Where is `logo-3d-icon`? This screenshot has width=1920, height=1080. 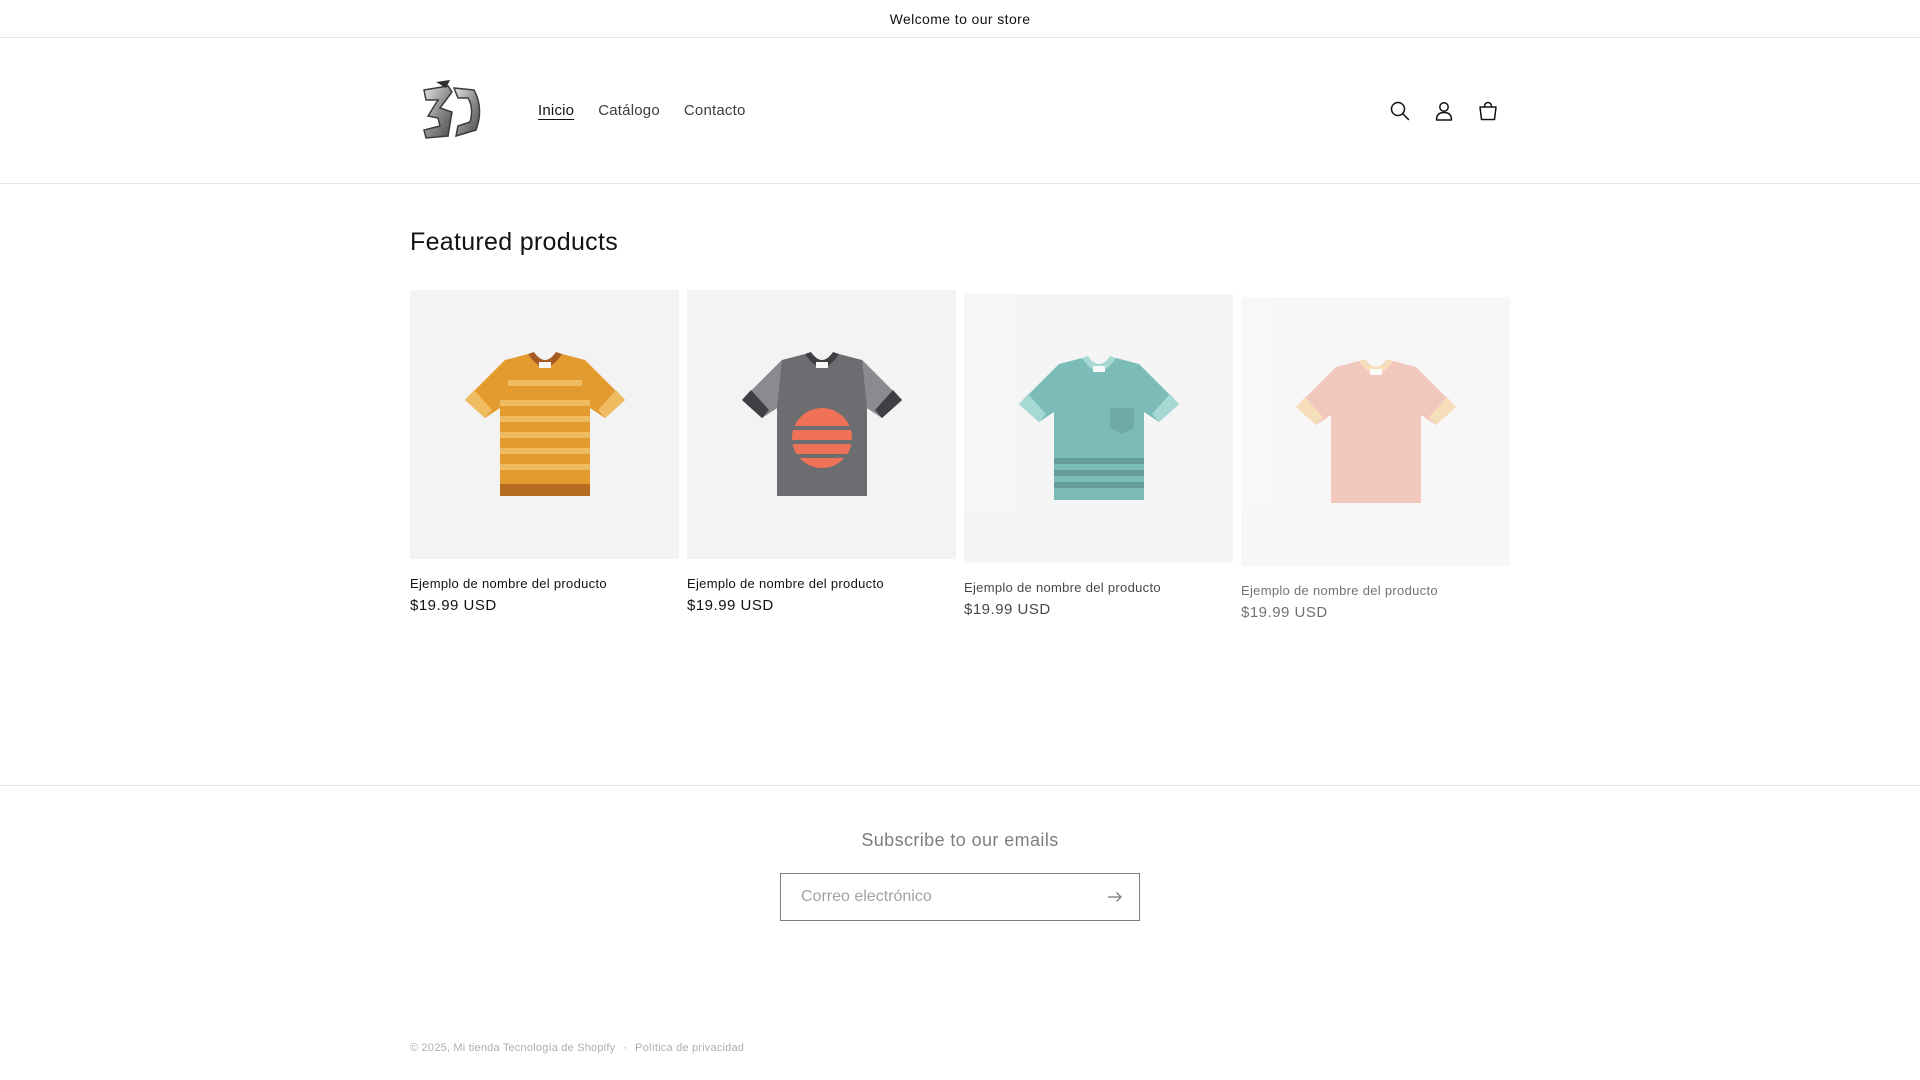
logo-3d-icon is located at coordinates (452, 109).